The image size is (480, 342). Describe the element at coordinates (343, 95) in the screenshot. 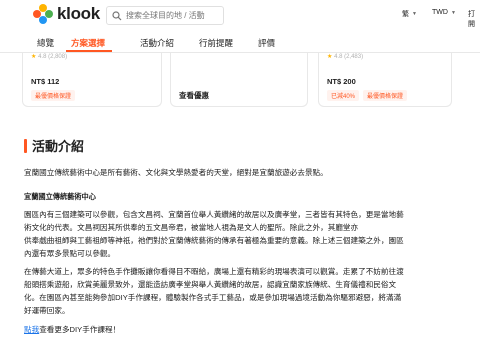

I see `discount-badge: 已減40%` at that location.